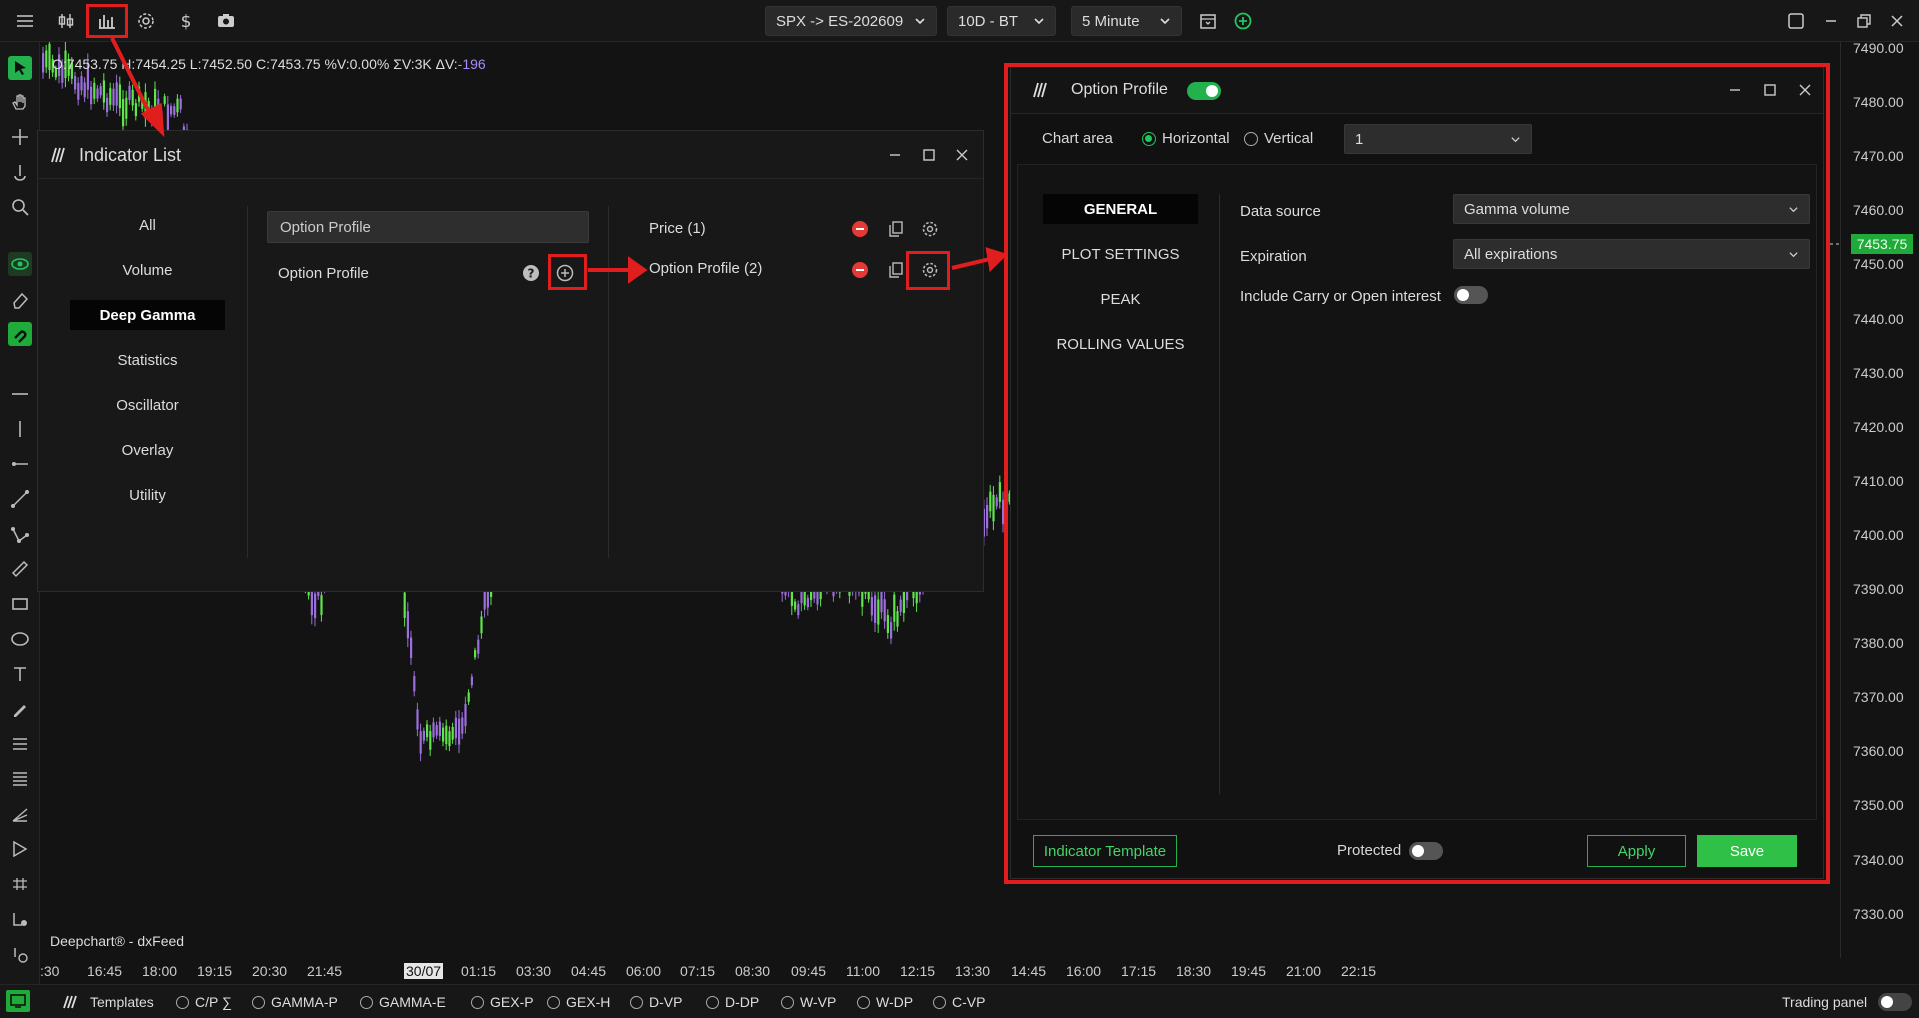  I want to click on camera-screenshot-icon, so click(226, 21).